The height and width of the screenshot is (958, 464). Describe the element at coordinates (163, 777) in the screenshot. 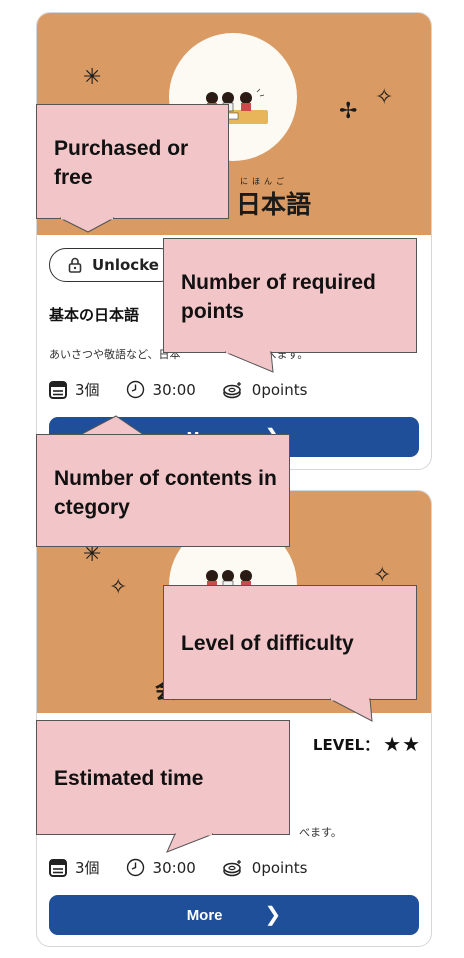

I see `callout-estimated-time: Estimated time` at that location.